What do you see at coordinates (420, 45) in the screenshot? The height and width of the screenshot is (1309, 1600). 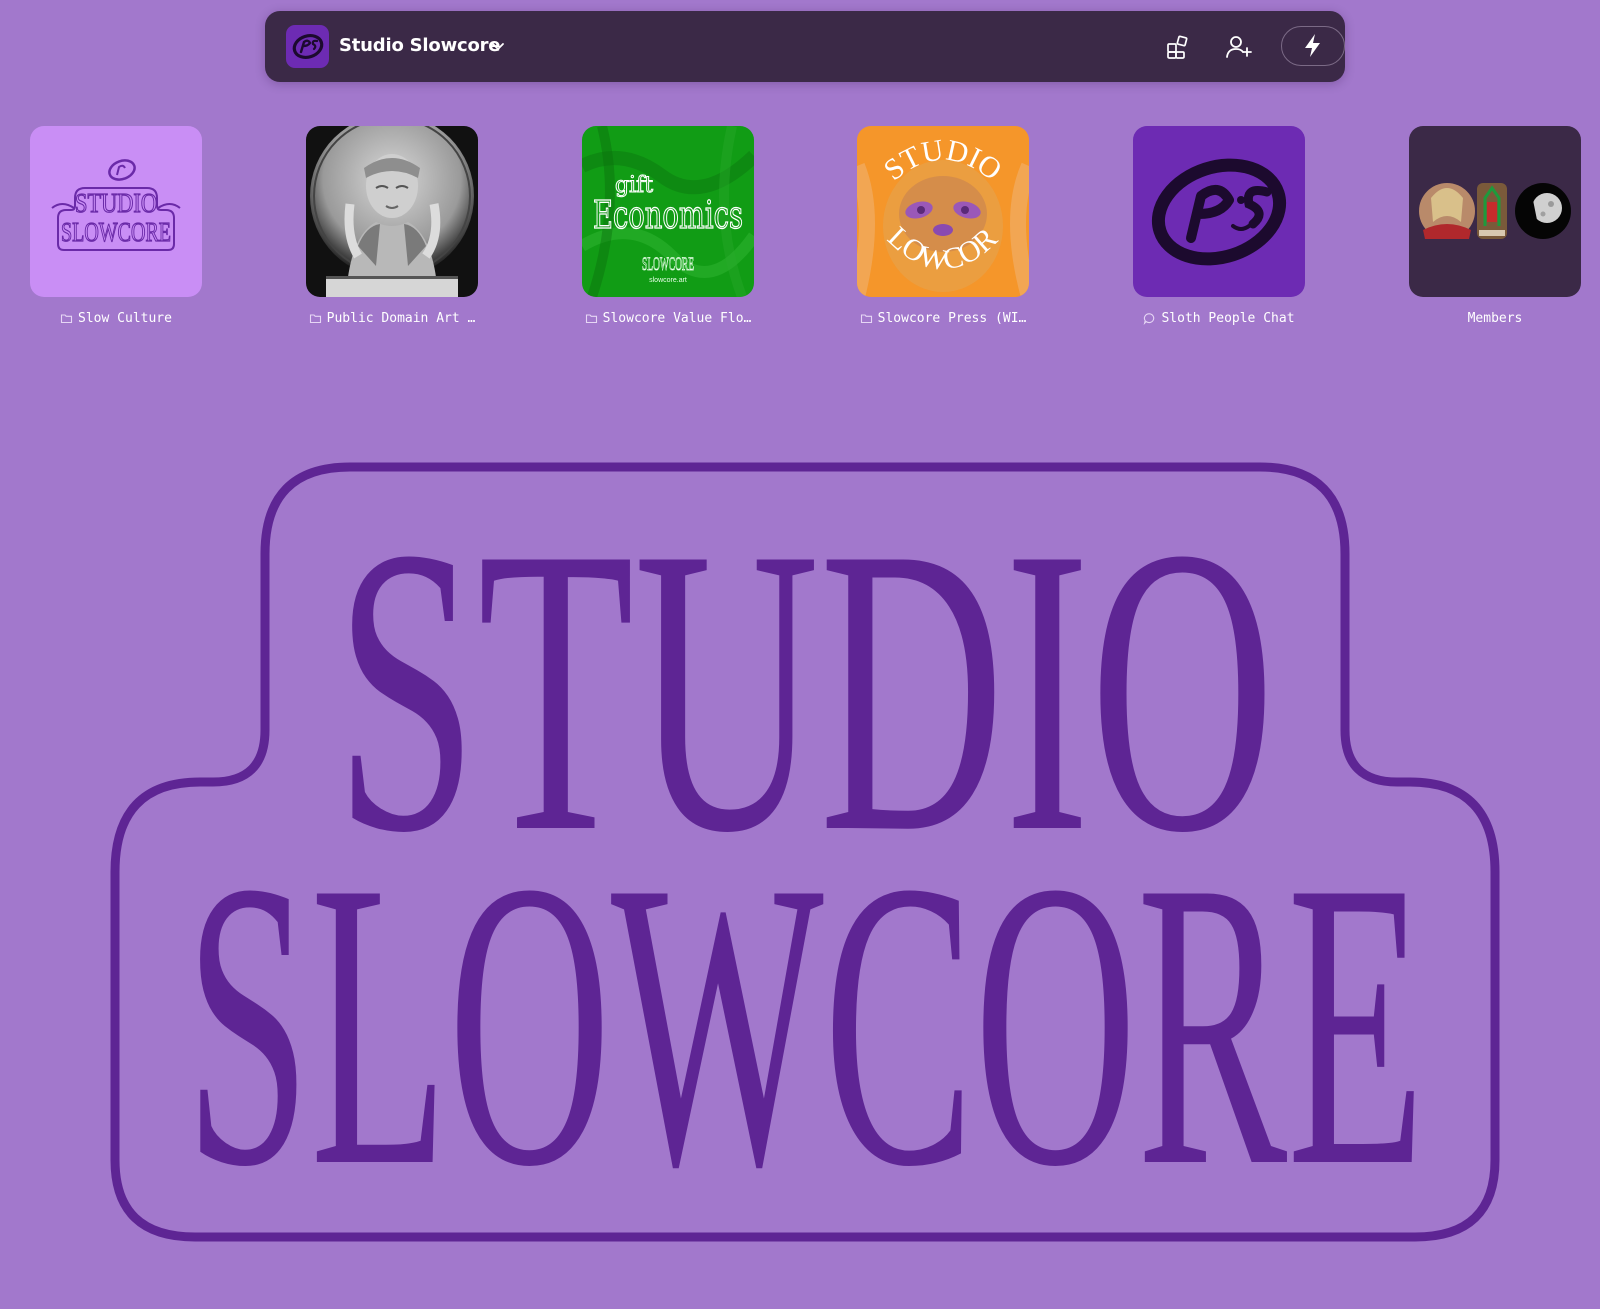 I see `space-name-title: Studio Slowcore` at bounding box center [420, 45].